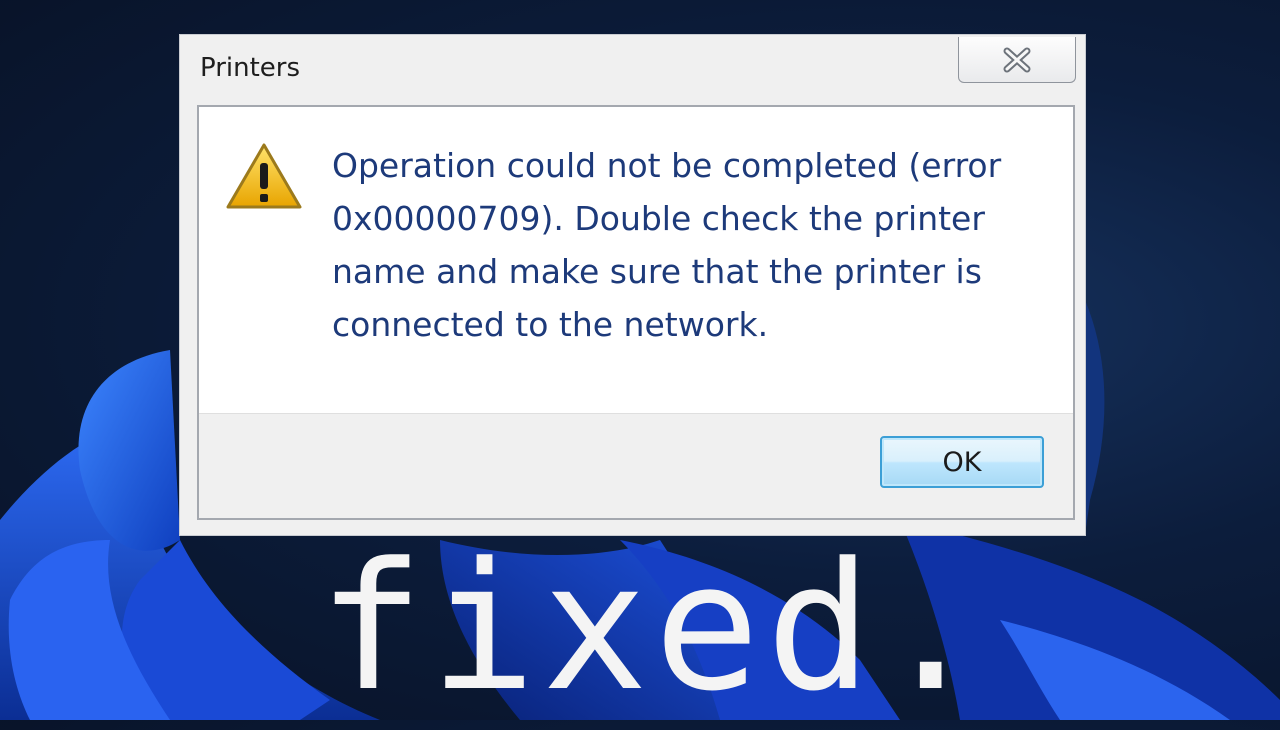  I want to click on close-icon, so click(1017, 59).